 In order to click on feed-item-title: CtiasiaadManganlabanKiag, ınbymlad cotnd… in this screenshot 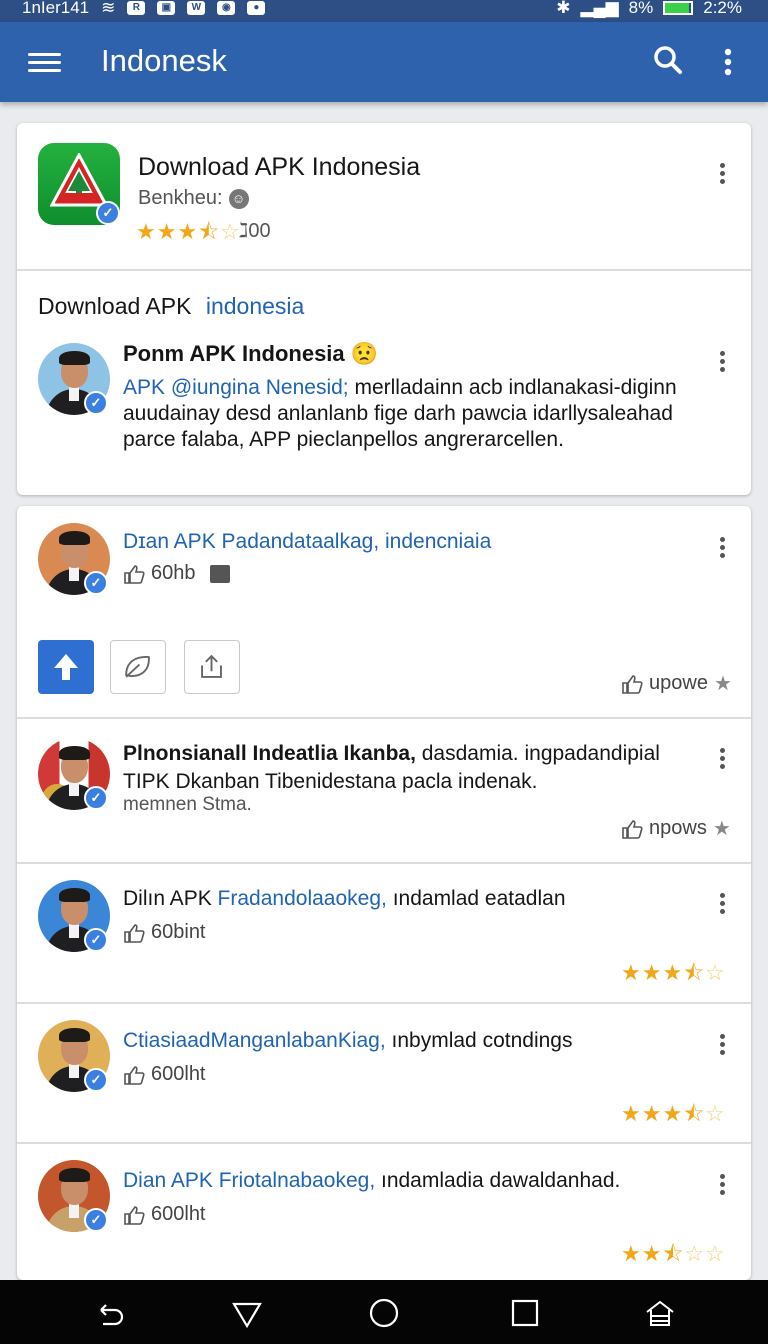, I will do `click(347, 1041)`.